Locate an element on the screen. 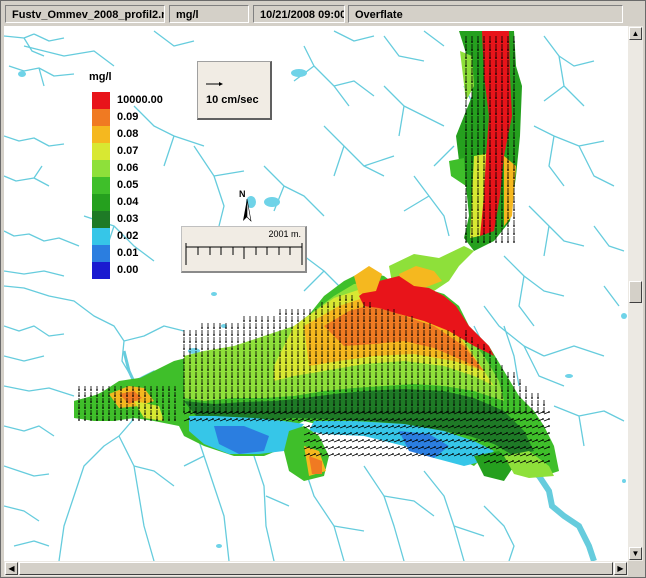  horizontal-scrollbar: ◀ ▶ is located at coordinates (316, 568).